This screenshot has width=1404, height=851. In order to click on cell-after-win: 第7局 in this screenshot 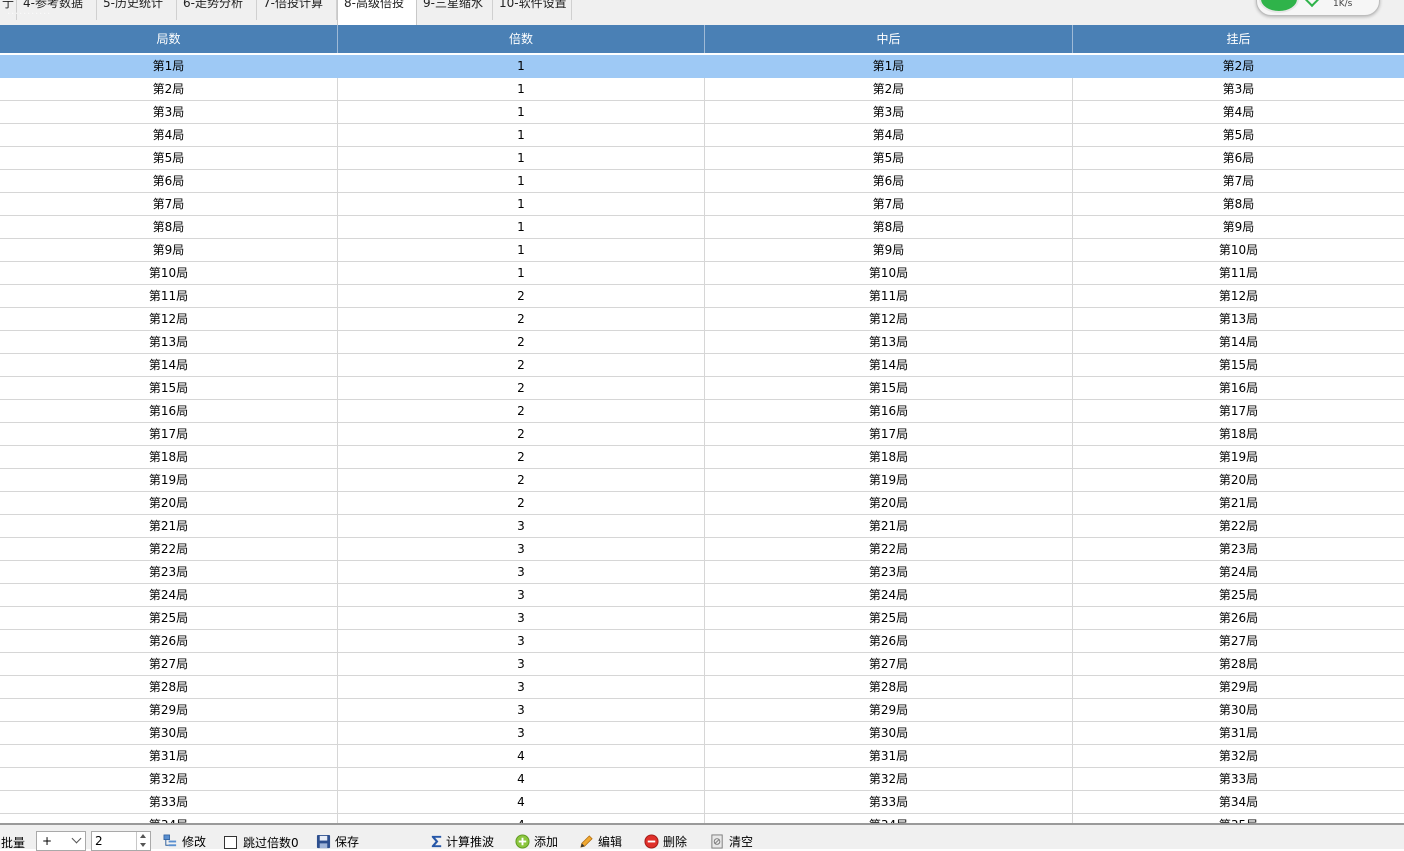, I will do `click(889, 204)`.